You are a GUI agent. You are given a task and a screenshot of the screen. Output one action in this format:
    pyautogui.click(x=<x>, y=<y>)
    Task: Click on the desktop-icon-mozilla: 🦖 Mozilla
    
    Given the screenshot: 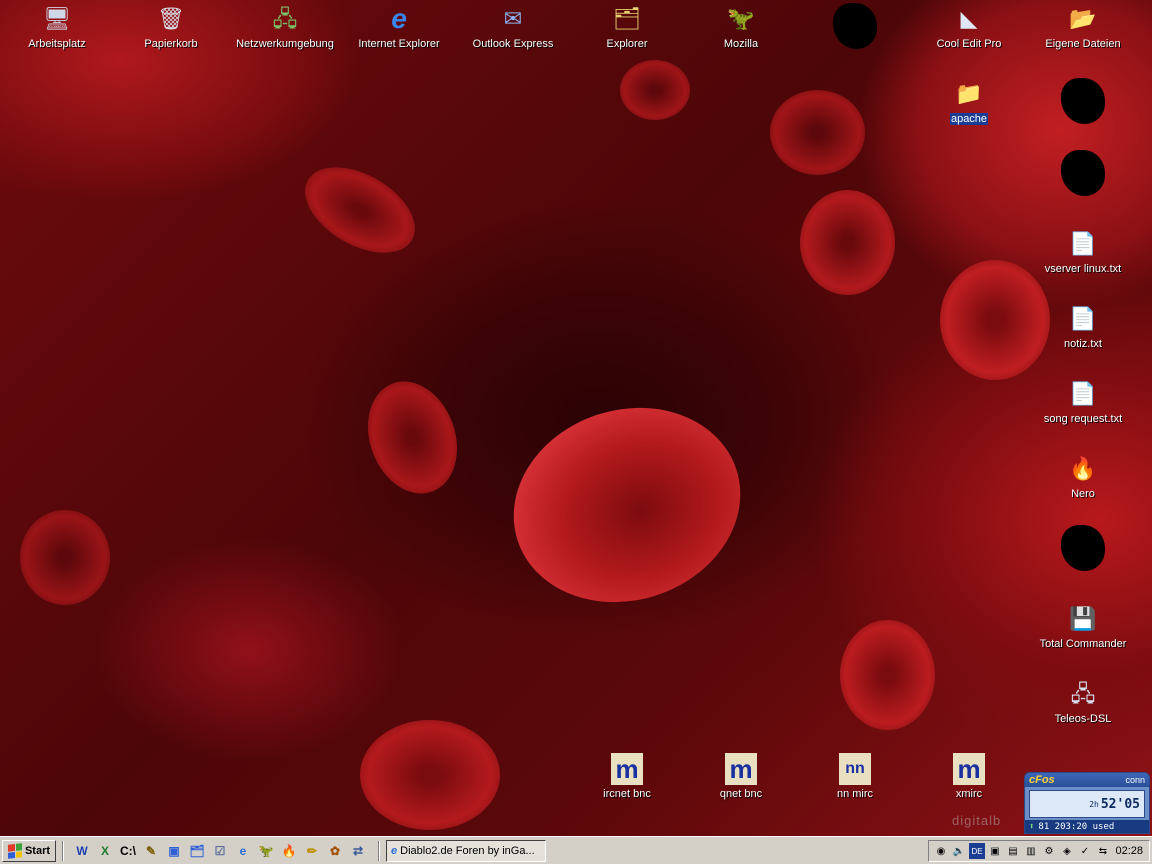 What is the action you would take?
    pyautogui.click(x=741, y=38)
    